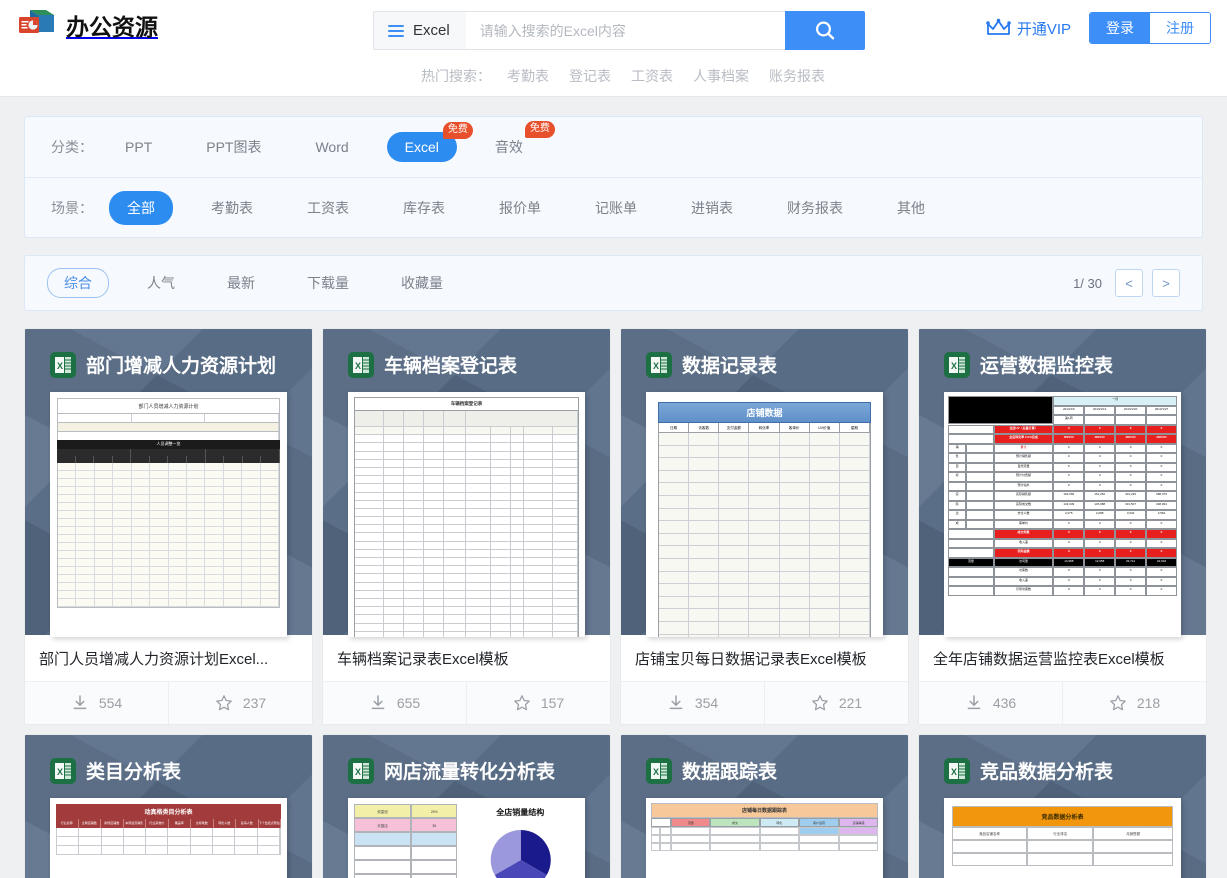 This screenshot has width=1227, height=878. Describe the element at coordinates (998, 26) in the screenshot. I see `crown-icon` at that location.